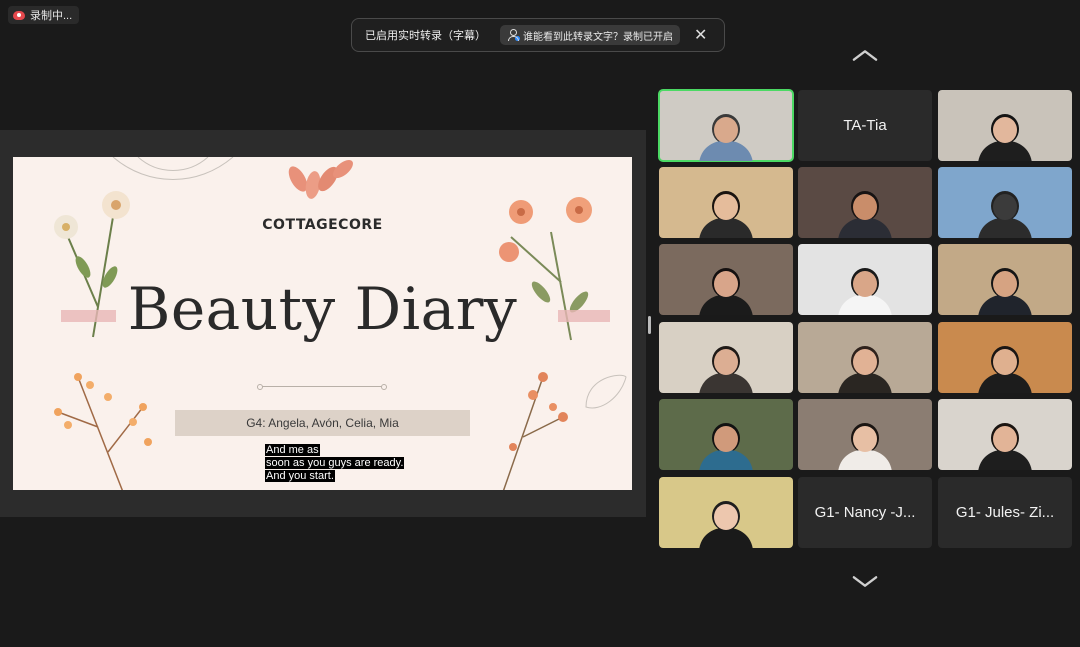 This screenshot has width=1080, height=647. I want to click on chevron-up-icon, so click(865, 55).